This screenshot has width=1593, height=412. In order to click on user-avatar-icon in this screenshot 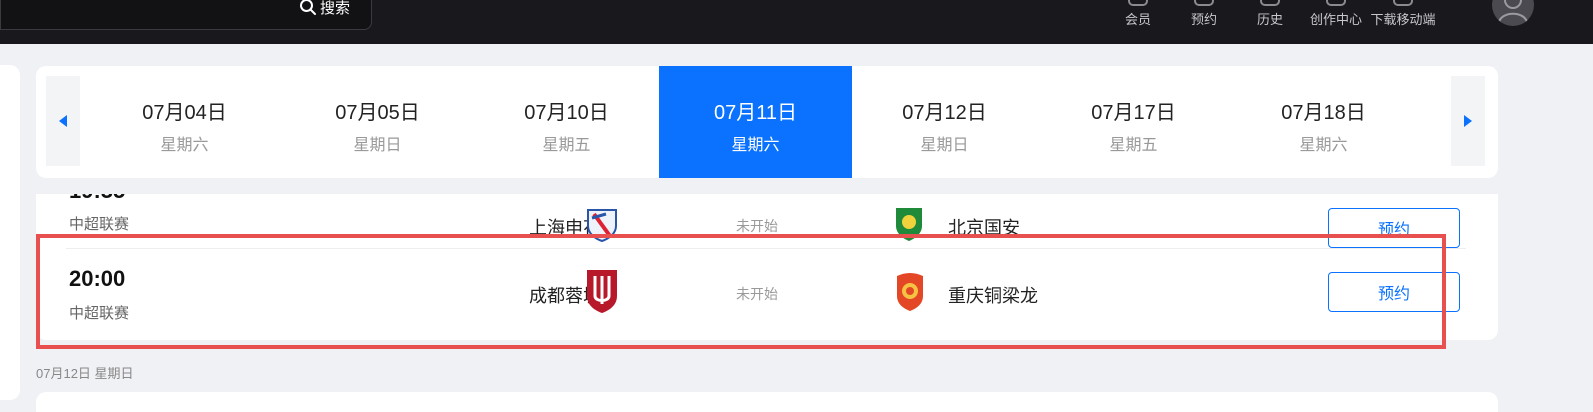, I will do `click(1513, 11)`.